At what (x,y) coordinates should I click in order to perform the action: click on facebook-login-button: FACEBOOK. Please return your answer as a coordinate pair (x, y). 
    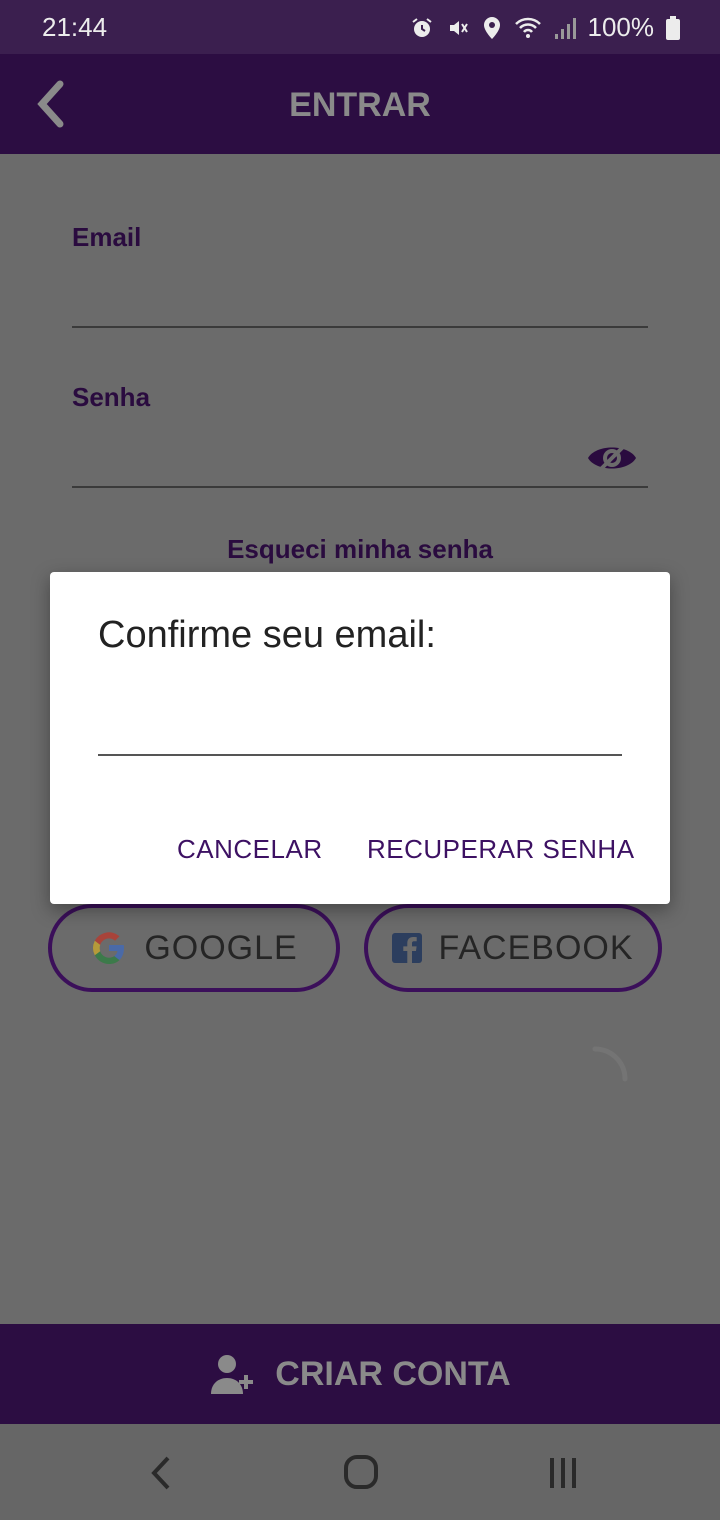
    Looking at the image, I should click on (513, 948).